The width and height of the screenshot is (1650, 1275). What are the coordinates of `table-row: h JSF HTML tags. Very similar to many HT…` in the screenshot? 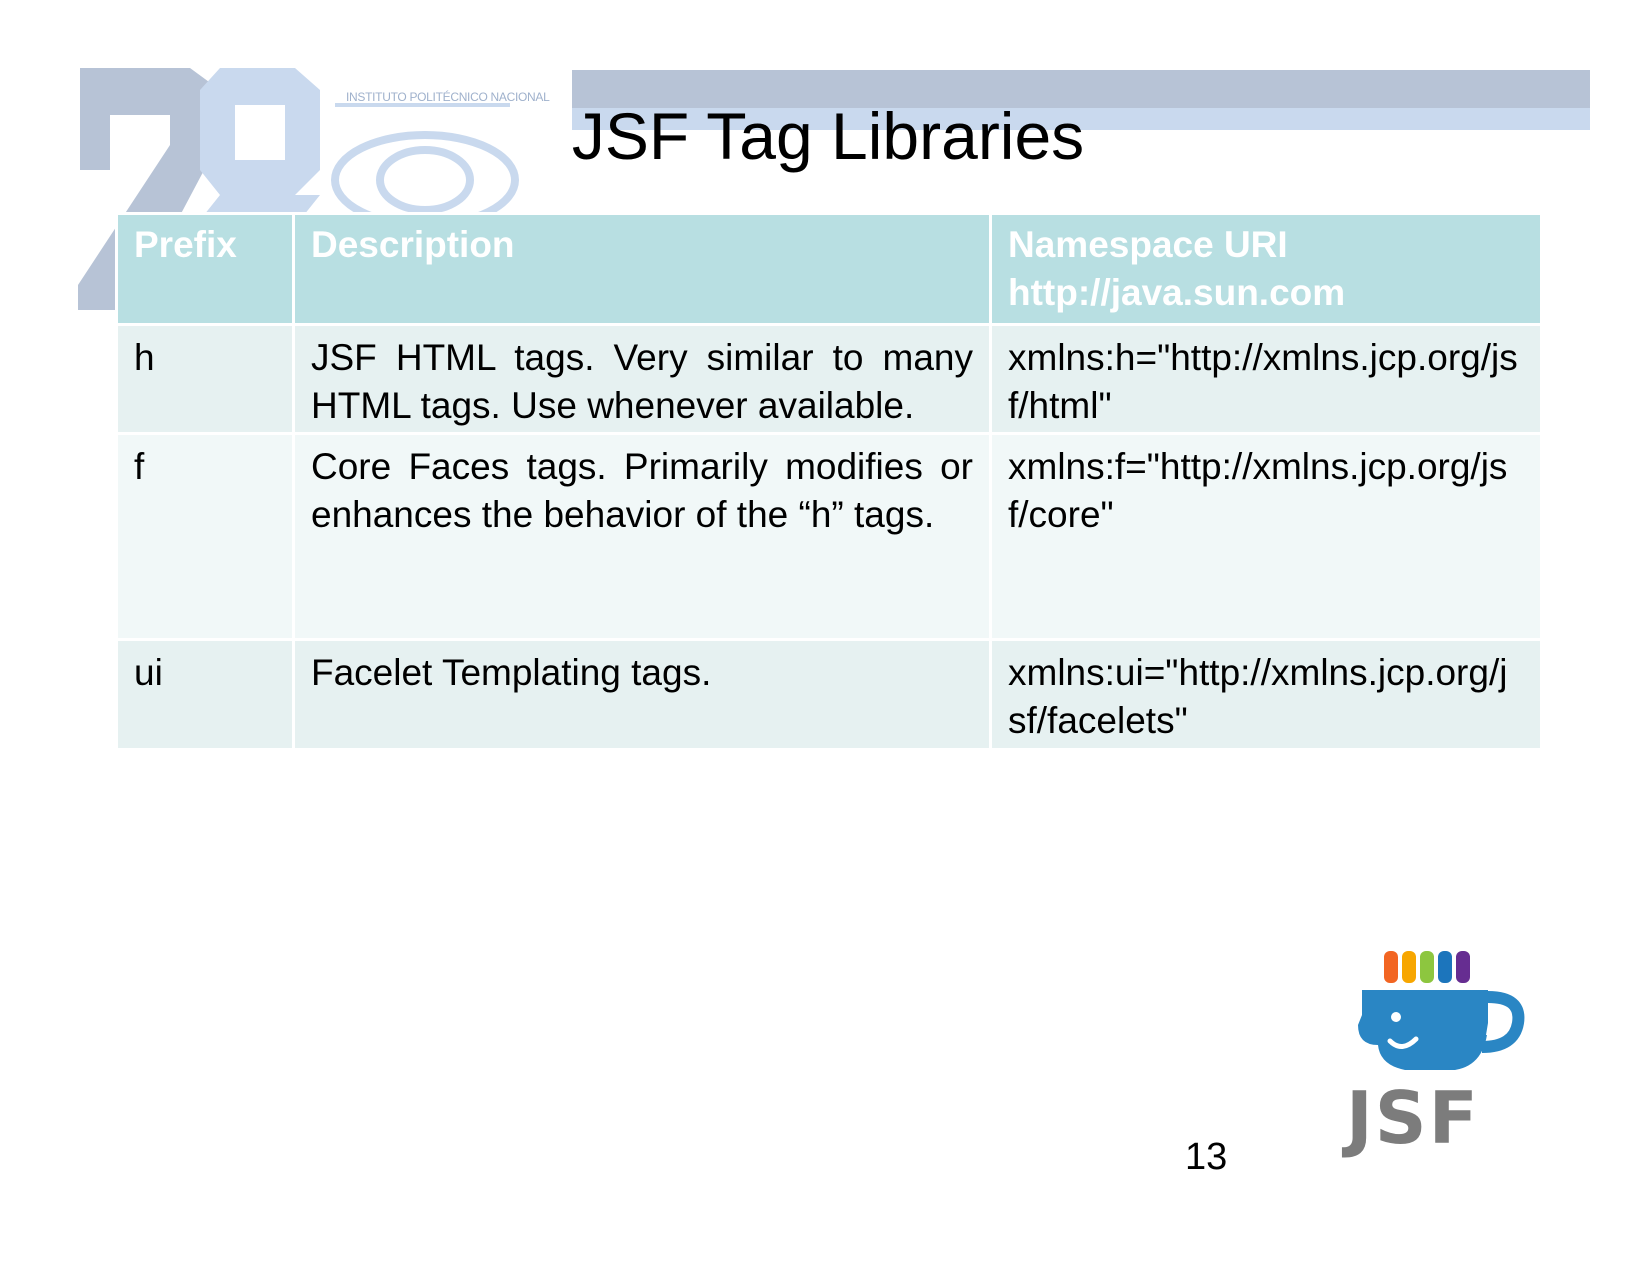 It's located at (829, 379).